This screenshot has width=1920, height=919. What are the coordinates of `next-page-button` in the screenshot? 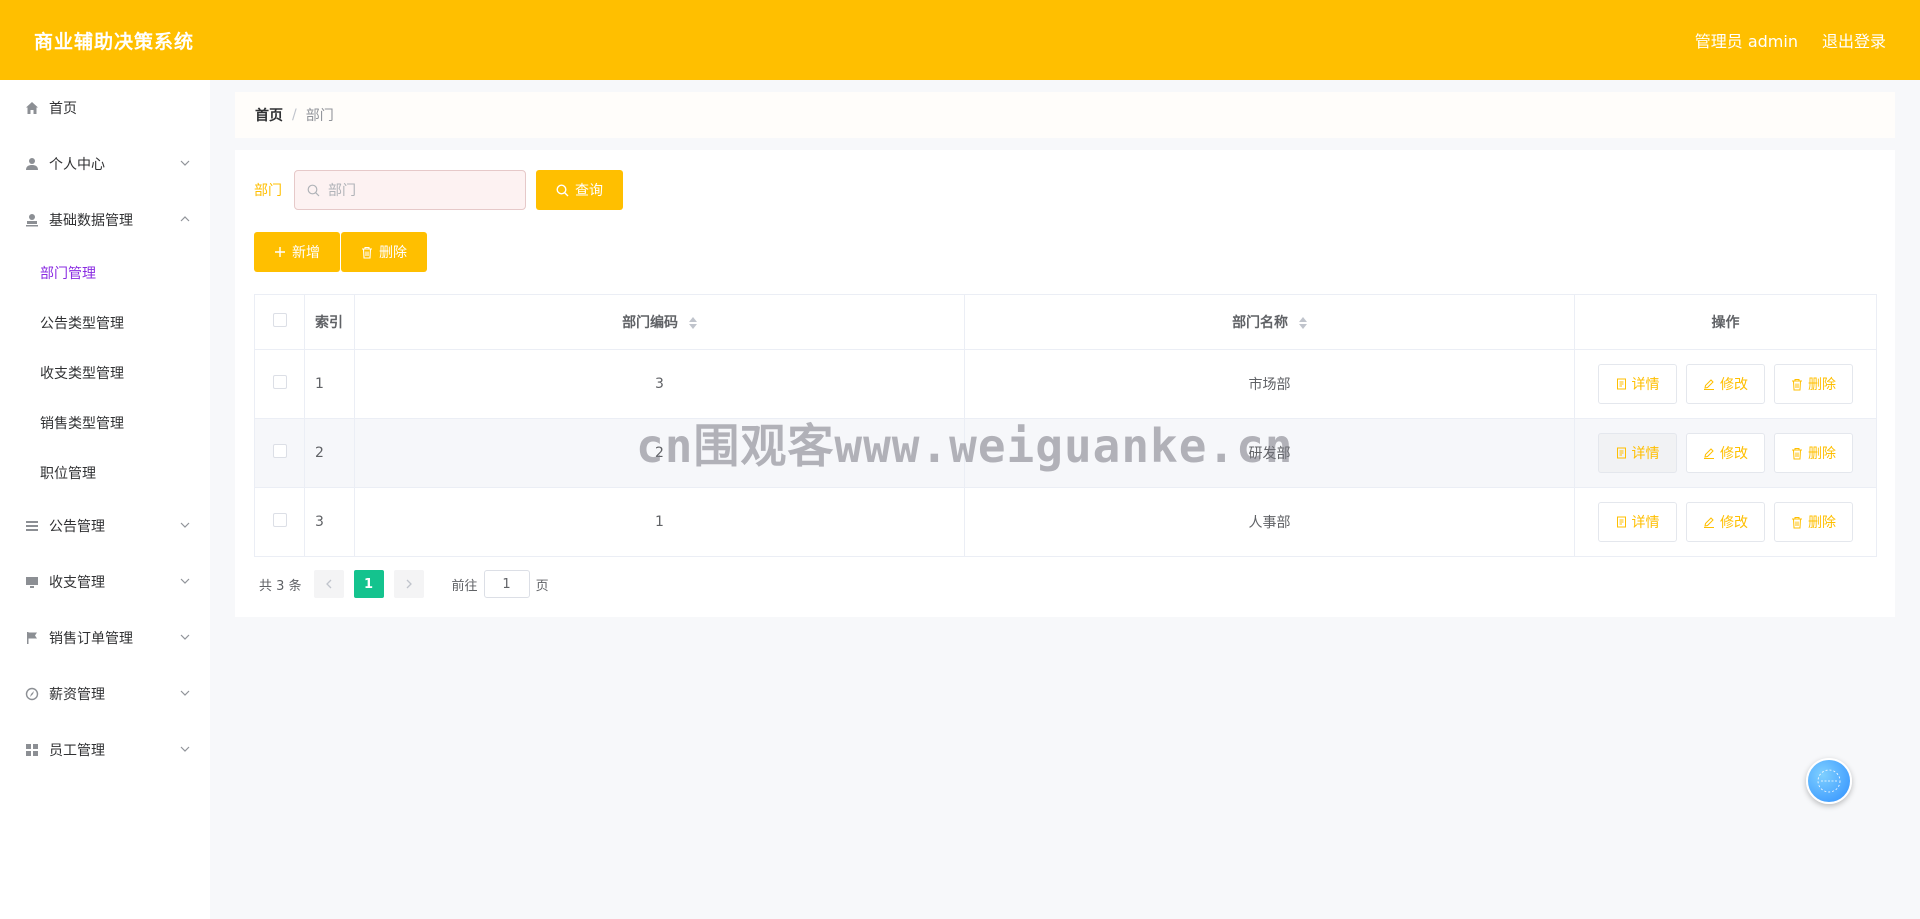 It's located at (408, 584).